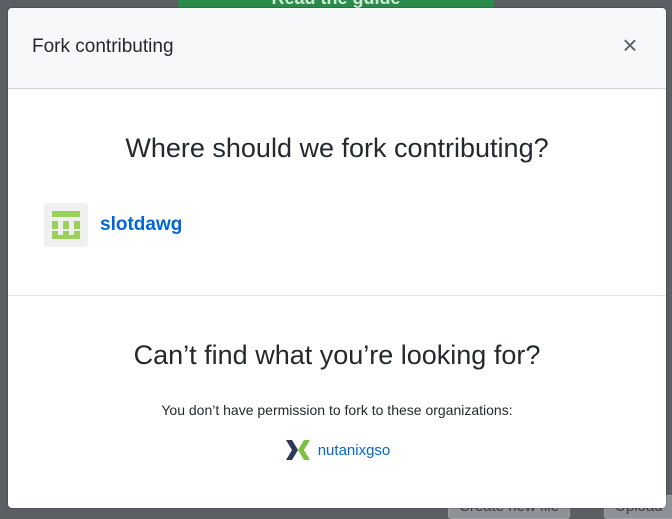 The width and height of the screenshot is (672, 519). Describe the element at coordinates (141, 225) in the screenshot. I see `owner-name: slotdawg` at that location.